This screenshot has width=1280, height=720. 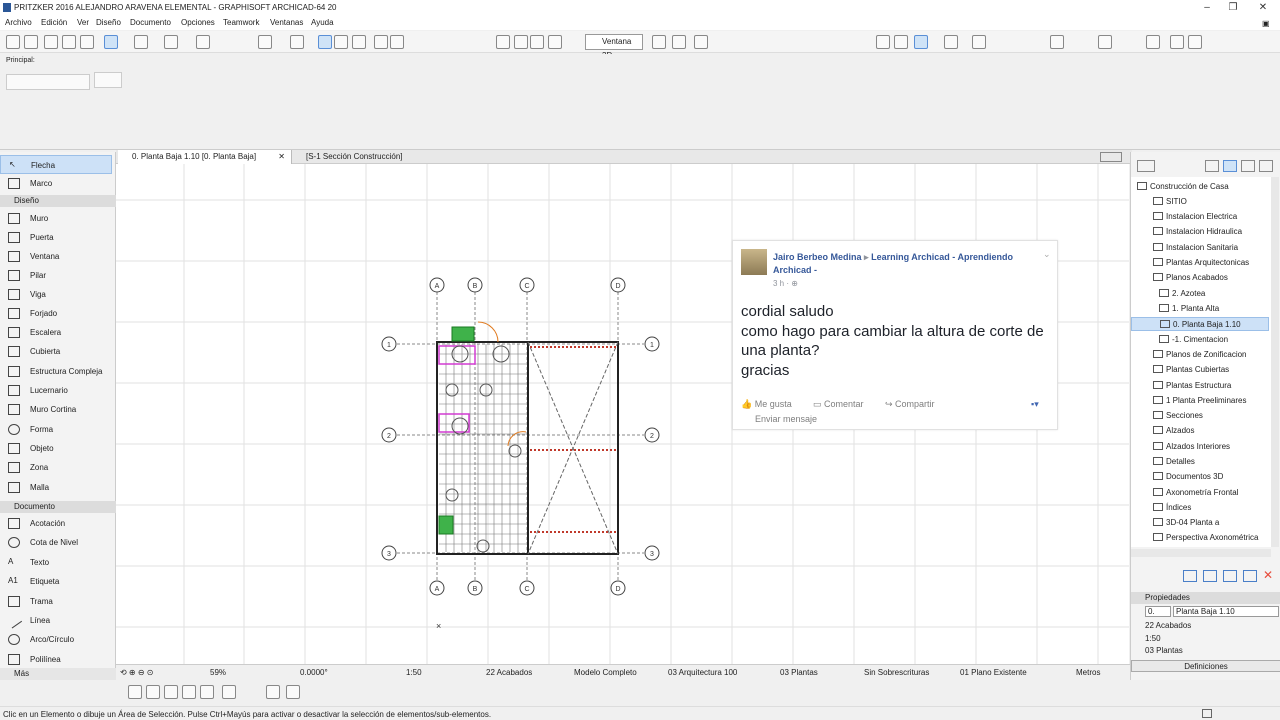 I want to click on align-icon, so click(x=135, y=692).